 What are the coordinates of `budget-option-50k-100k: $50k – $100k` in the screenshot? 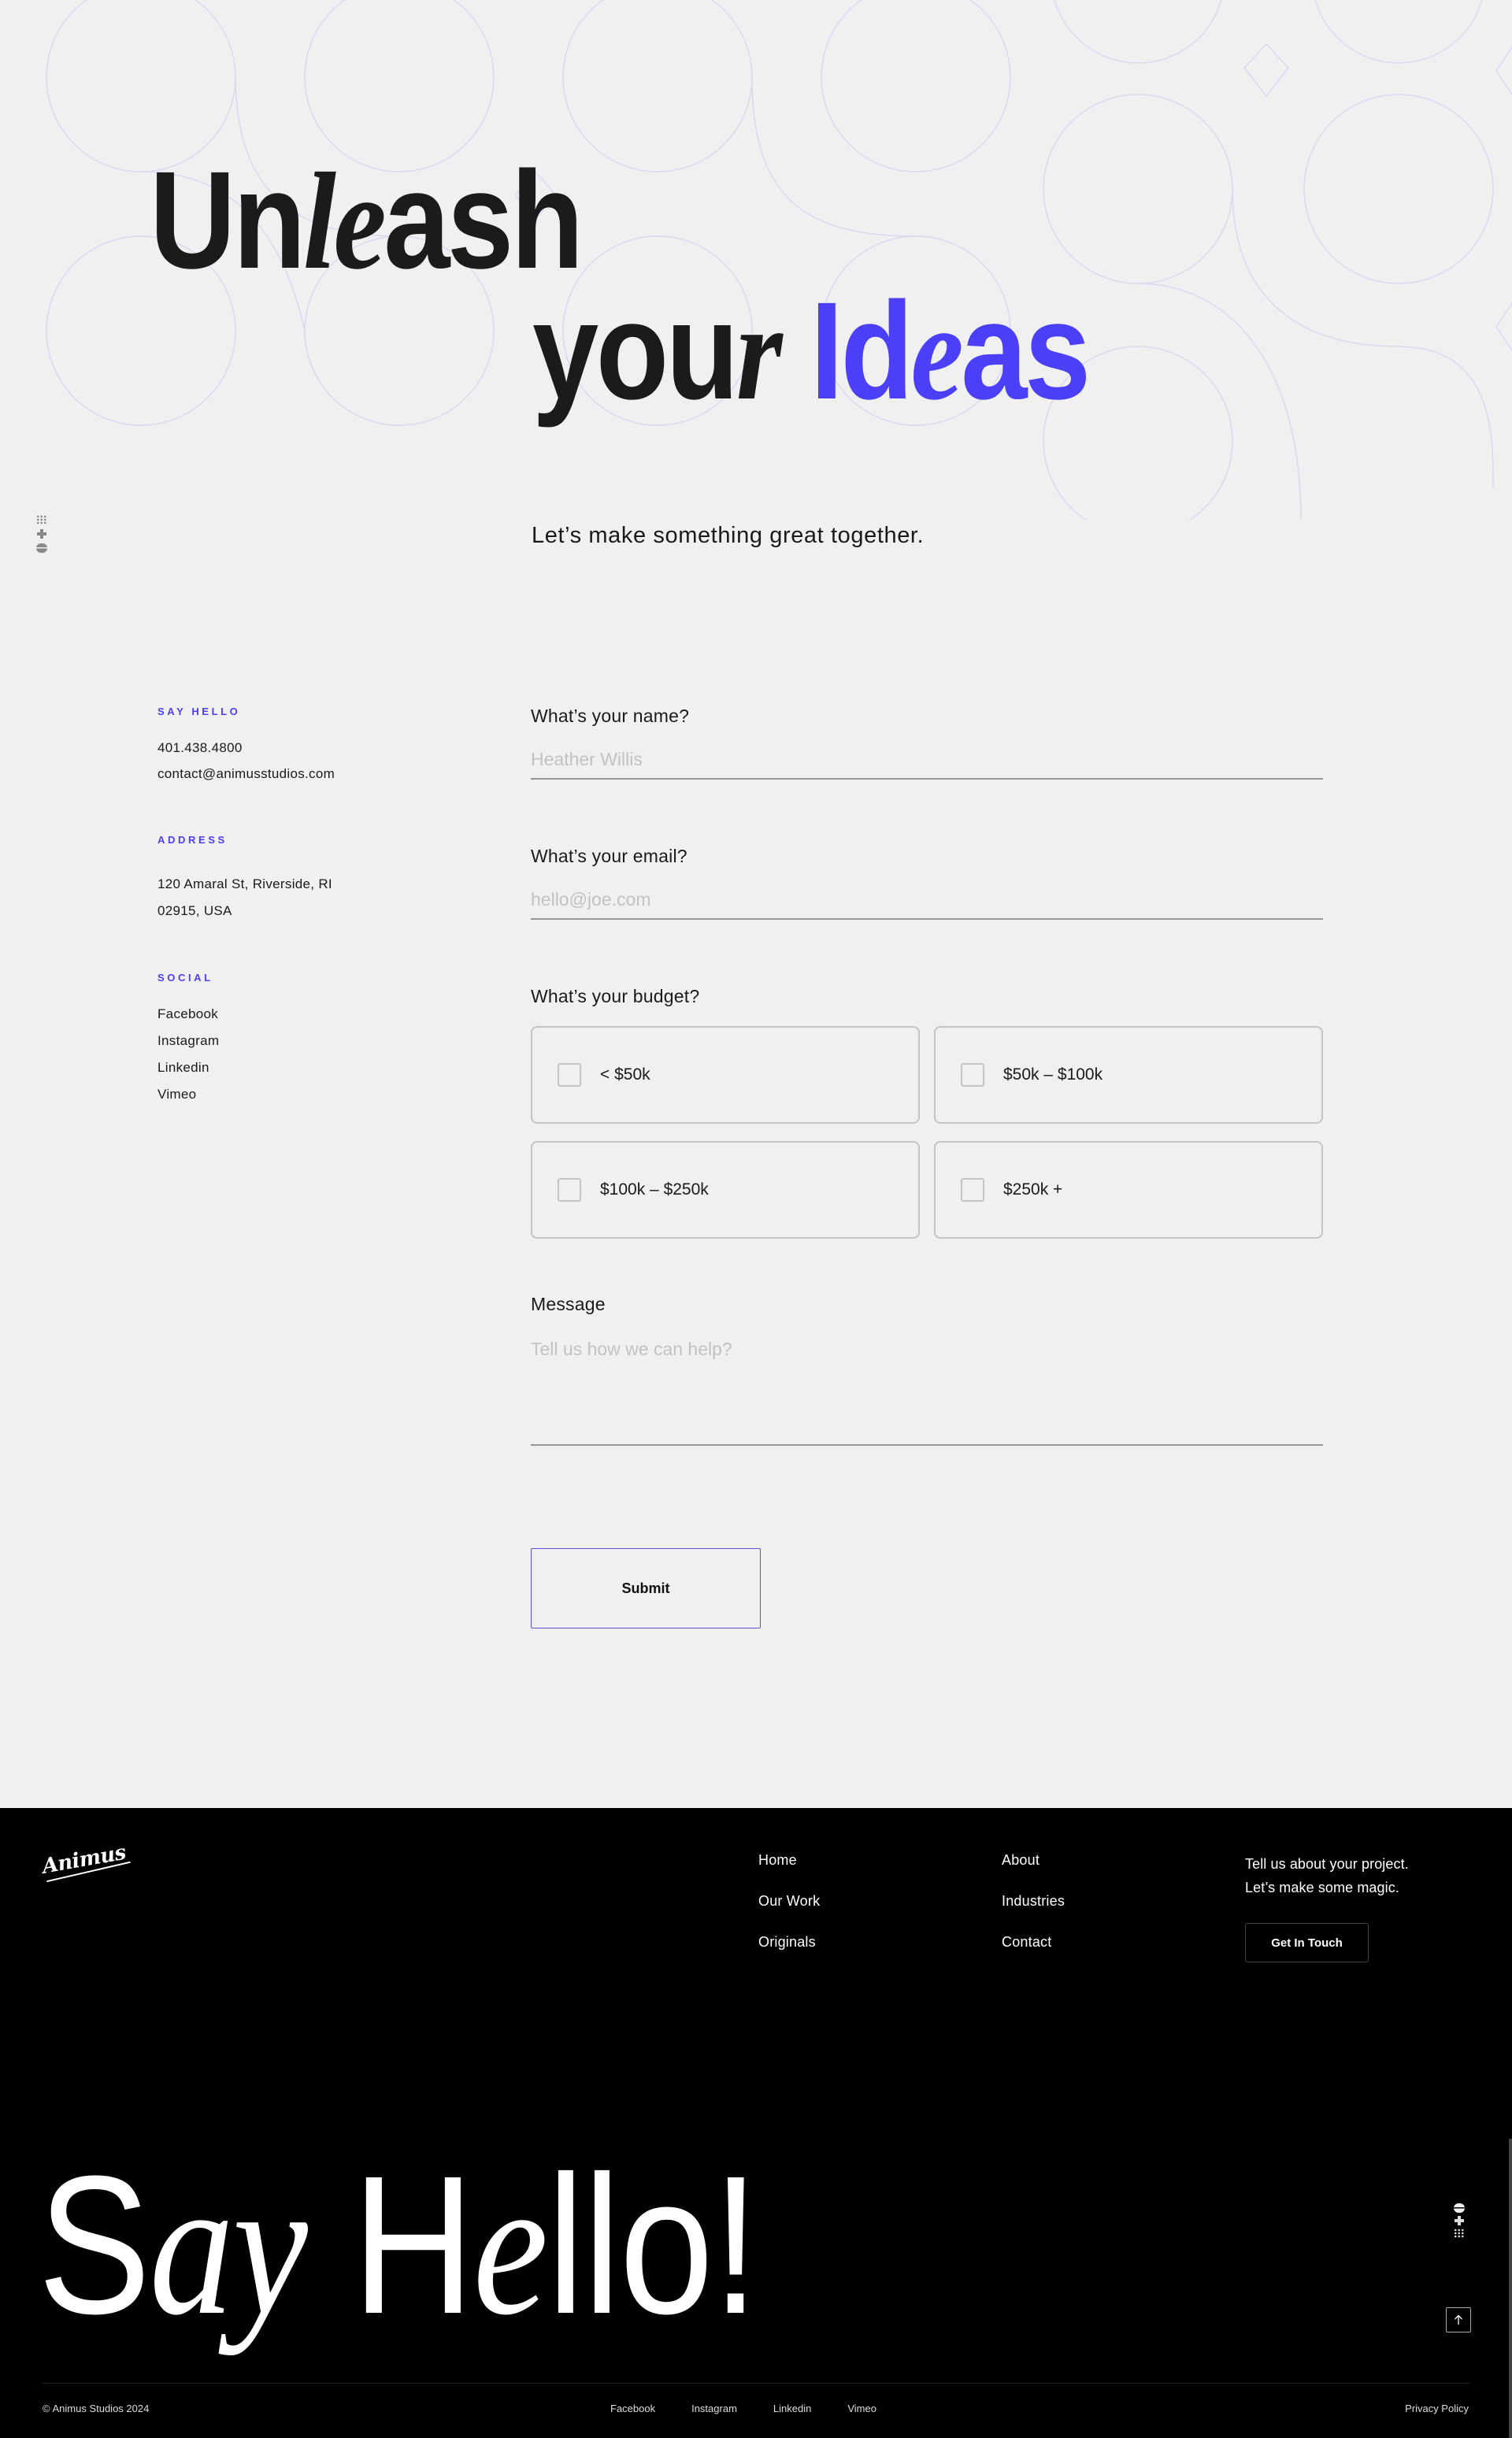 It's located at (1128, 1075).